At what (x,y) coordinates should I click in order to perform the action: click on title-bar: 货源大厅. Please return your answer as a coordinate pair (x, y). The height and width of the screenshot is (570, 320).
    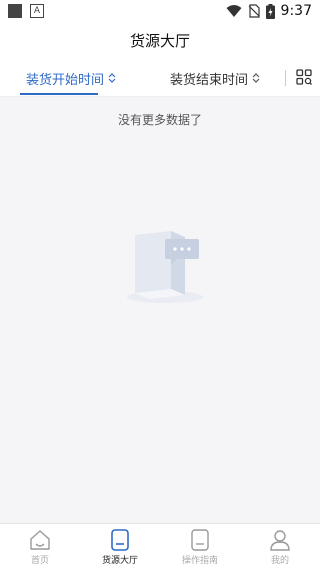
    Looking at the image, I should click on (160, 42).